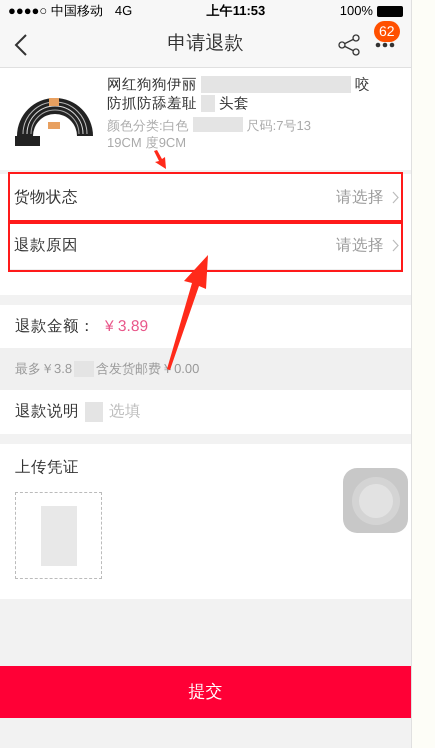 Image resolution: width=435 pixels, height=748 pixels. I want to click on select-label: 退款原因, so click(46, 246).